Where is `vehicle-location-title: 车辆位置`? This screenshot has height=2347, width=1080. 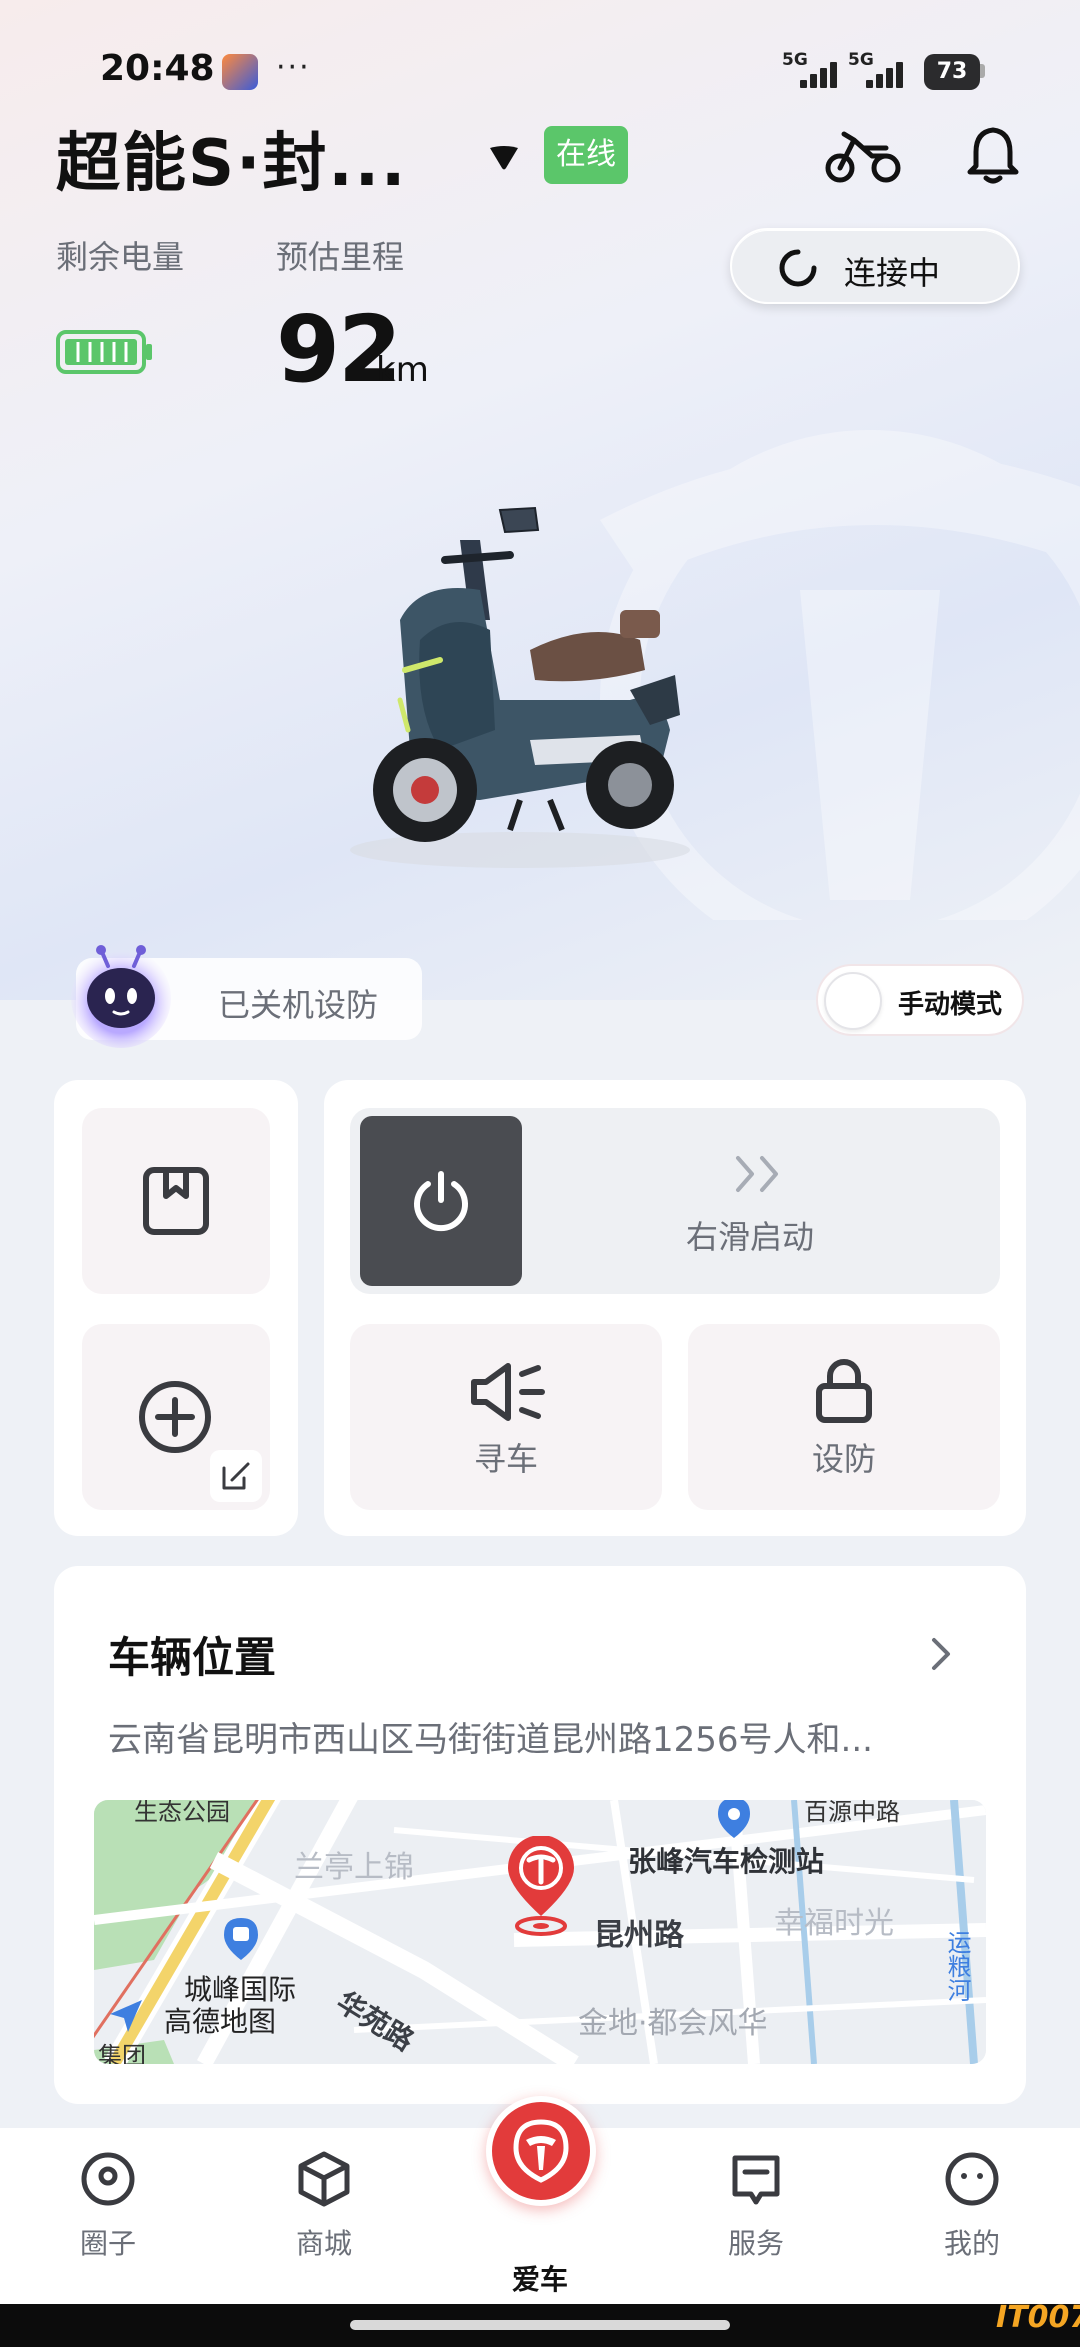 vehicle-location-title: 车辆位置 is located at coordinates (192, 1657).